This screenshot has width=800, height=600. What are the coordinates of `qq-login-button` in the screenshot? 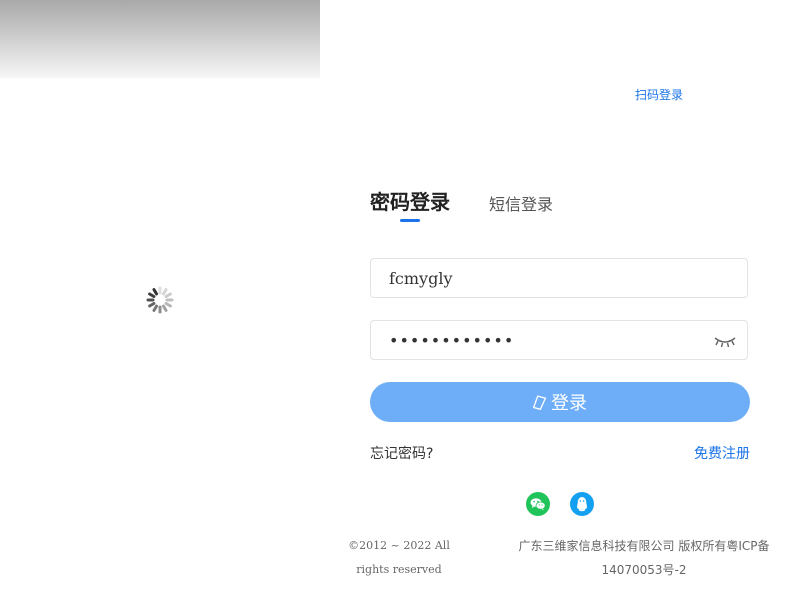 It's located at (582, 504).